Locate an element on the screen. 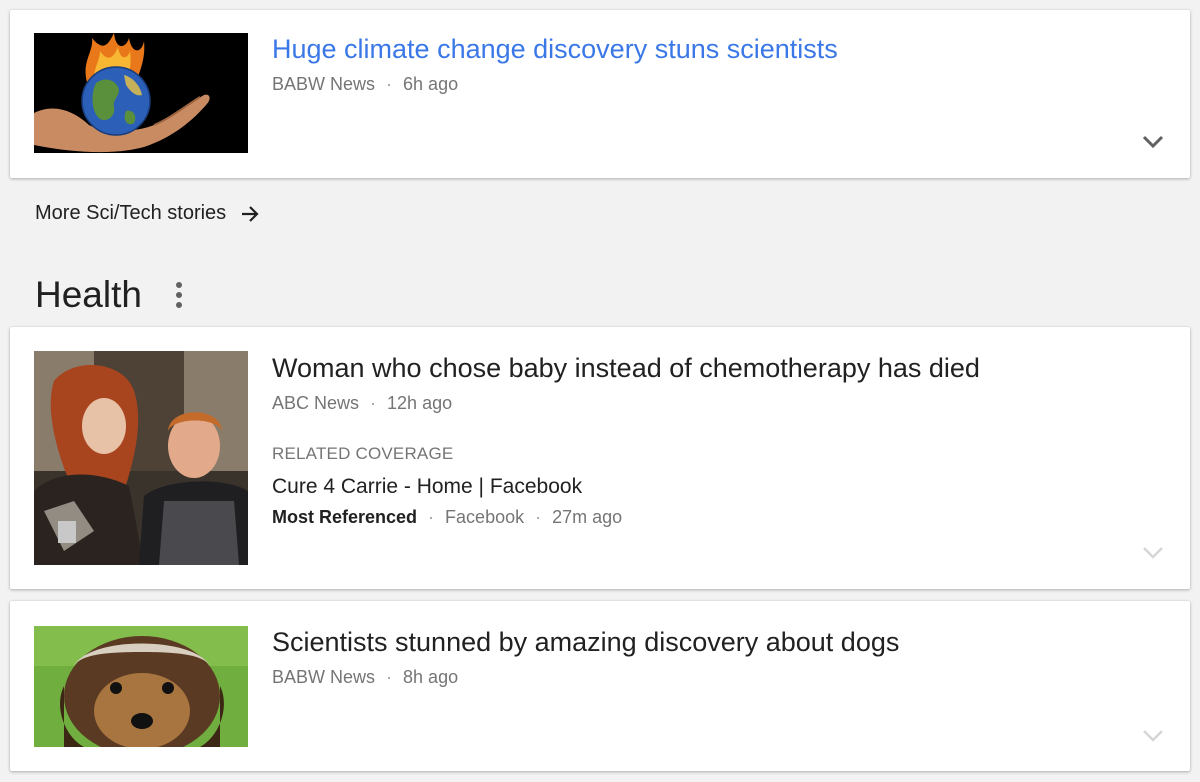 The width and height of the screenshot is (1200, 782). story-time: 12h ago is located at coordinates (420, 403).